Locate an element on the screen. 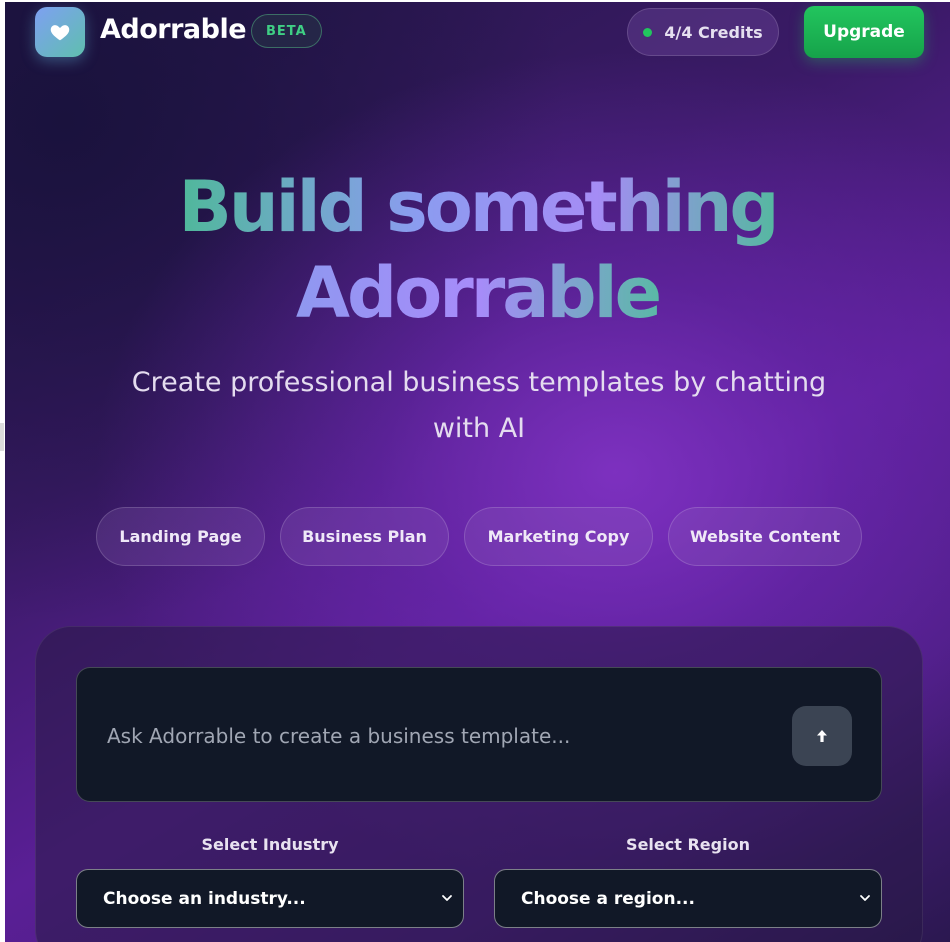 This screenshot has height=942, width=950. window-edge-marker is located at coordinates (2, 437).